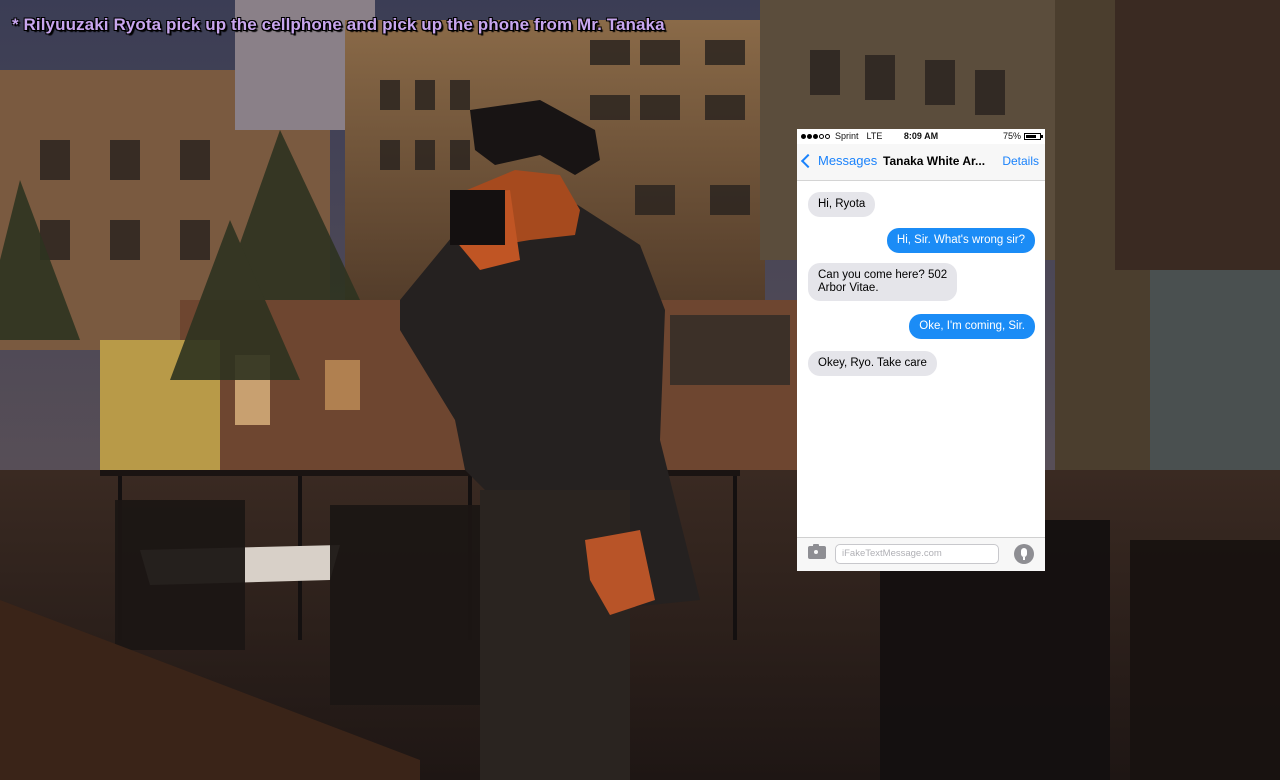  What do you see at coordinates (960, 240) in the screenshot?
I see `message-bubble-outgoing: Hi, Sir. What's wrong sir?` at bounding box center [960, 240].